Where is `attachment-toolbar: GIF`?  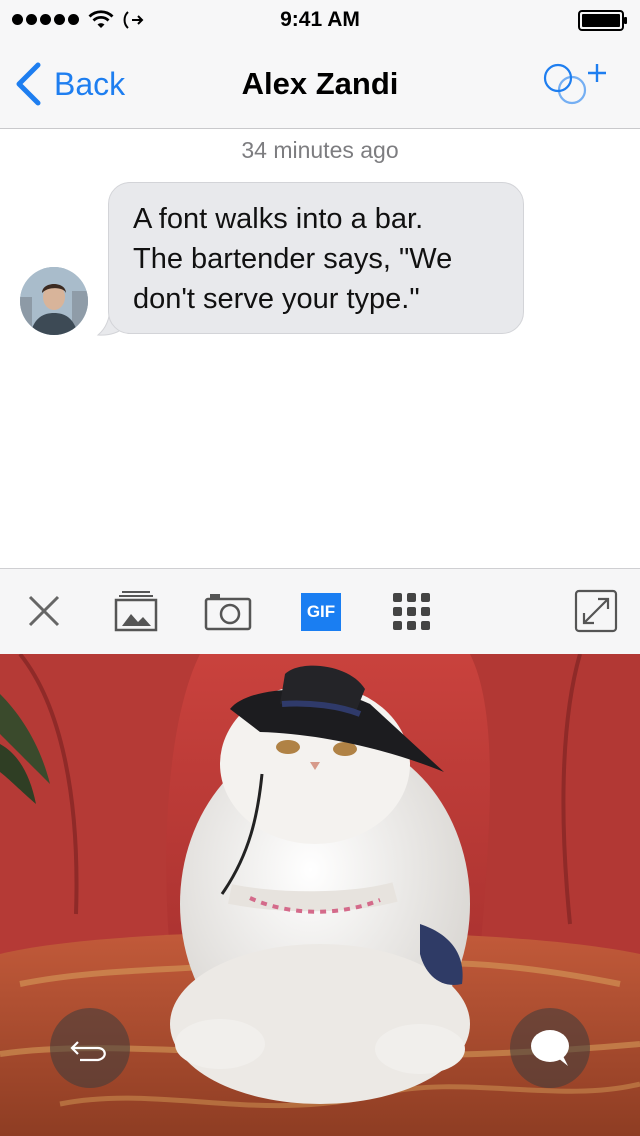 attachment-toolbar: GIF is located at coordinates (320, 611).